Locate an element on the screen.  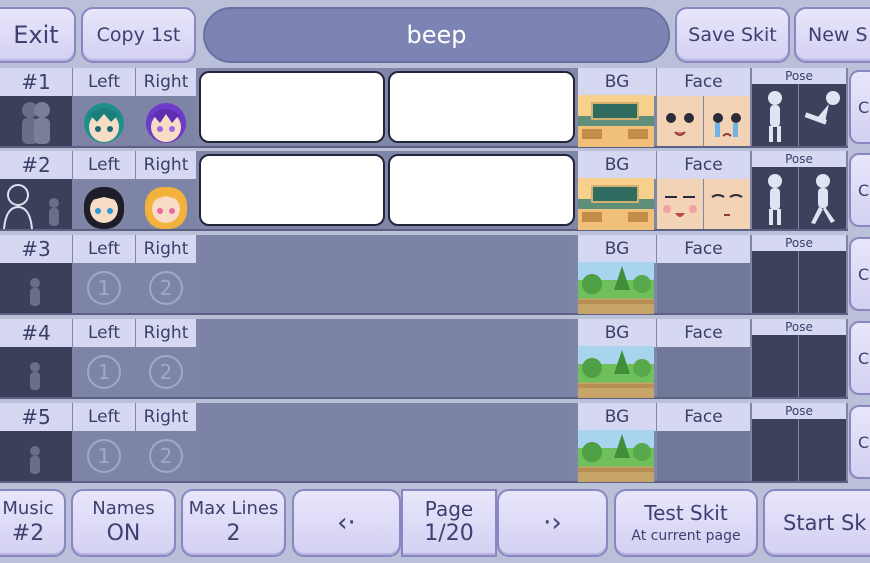
test-skit-button: Test Skit At current page is located at coordinates (686, 523).